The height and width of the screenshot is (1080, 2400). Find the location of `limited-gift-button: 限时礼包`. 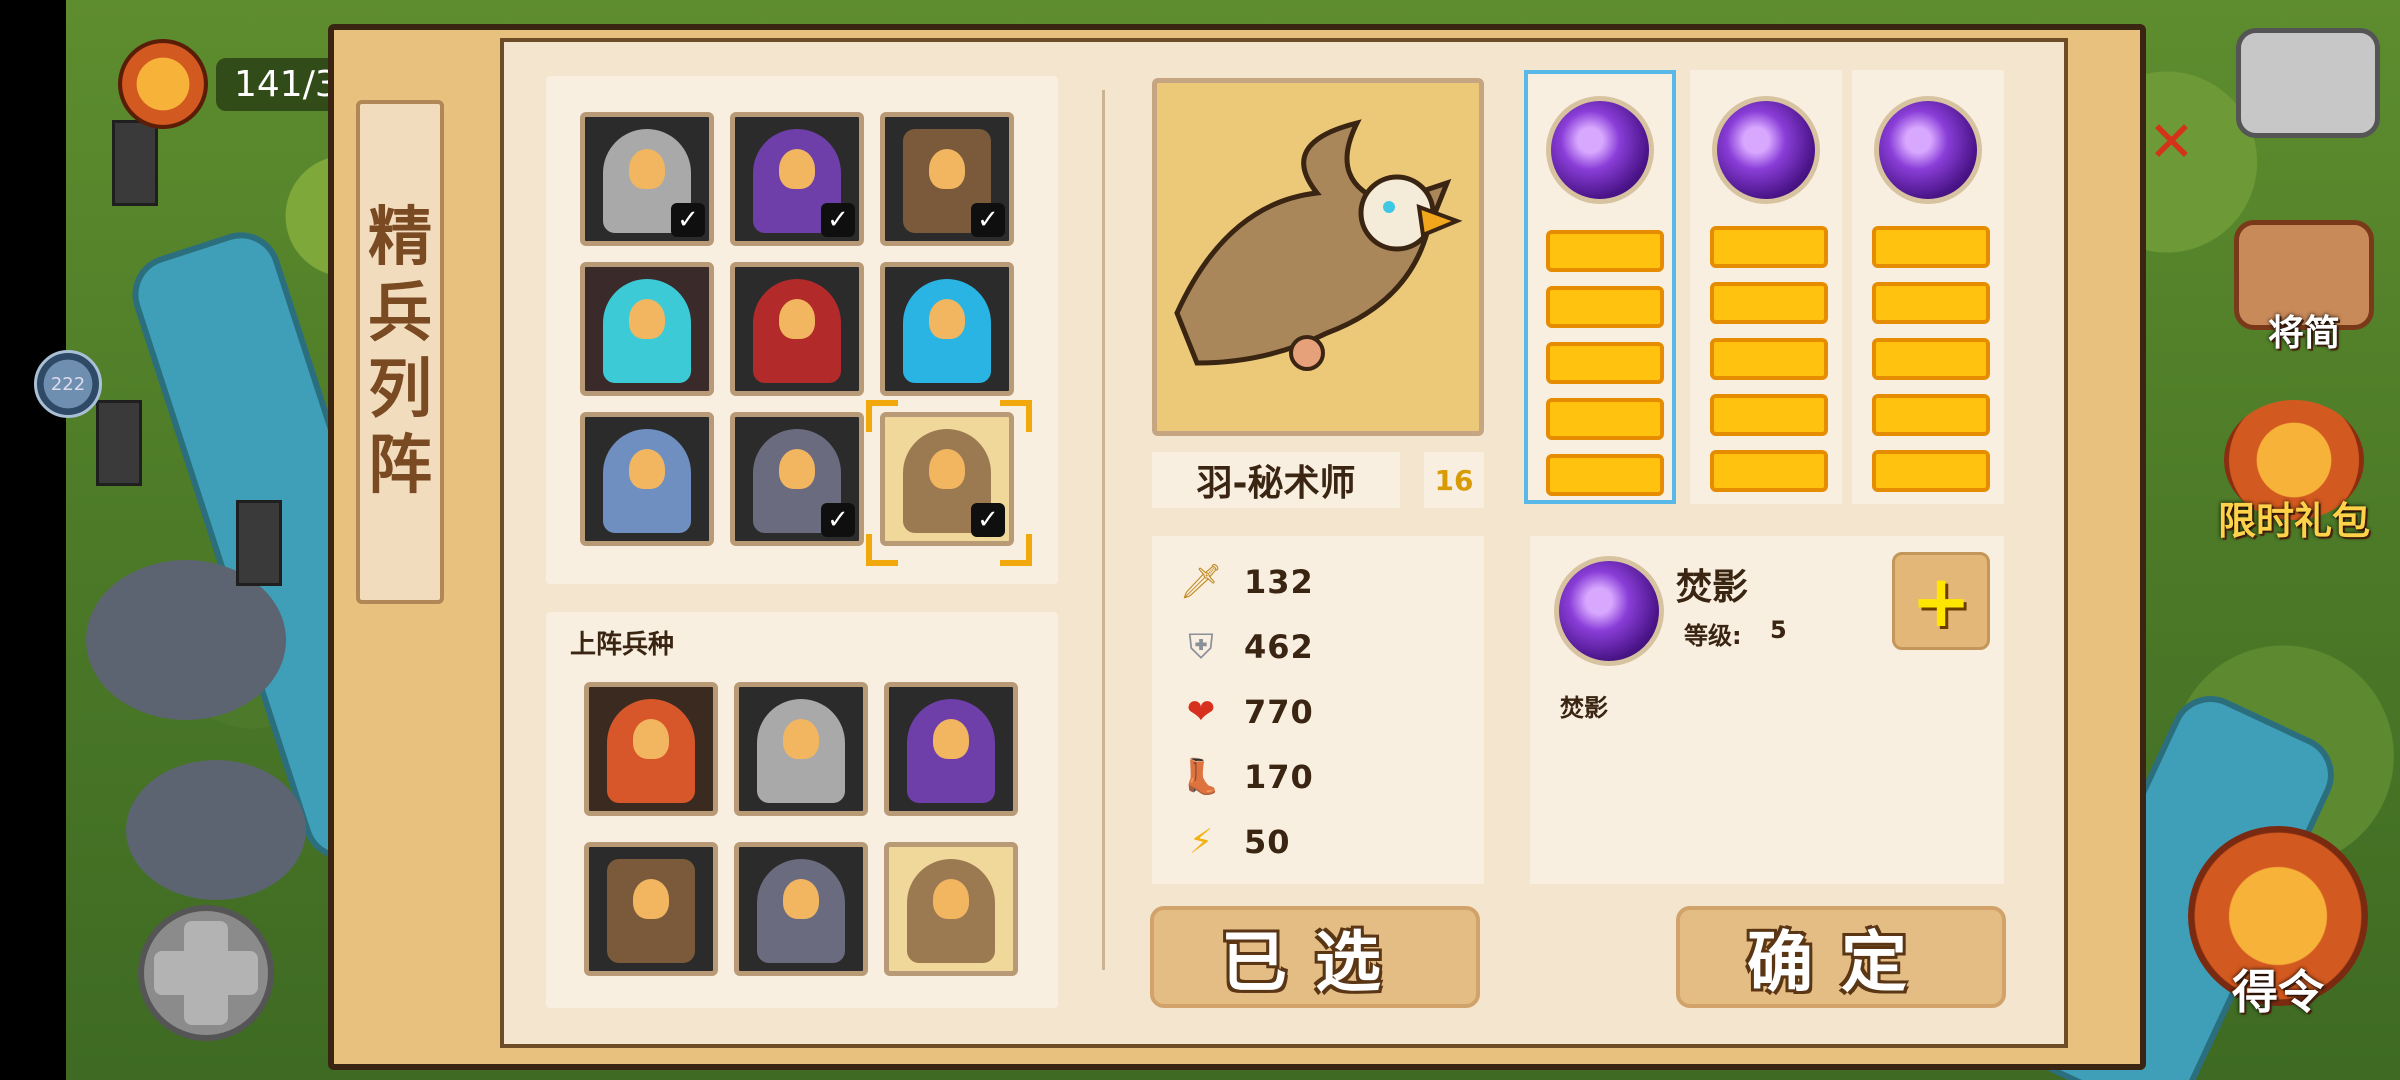

limited-gift-button: 限时礼包 is located at coordinates (2294, 472).